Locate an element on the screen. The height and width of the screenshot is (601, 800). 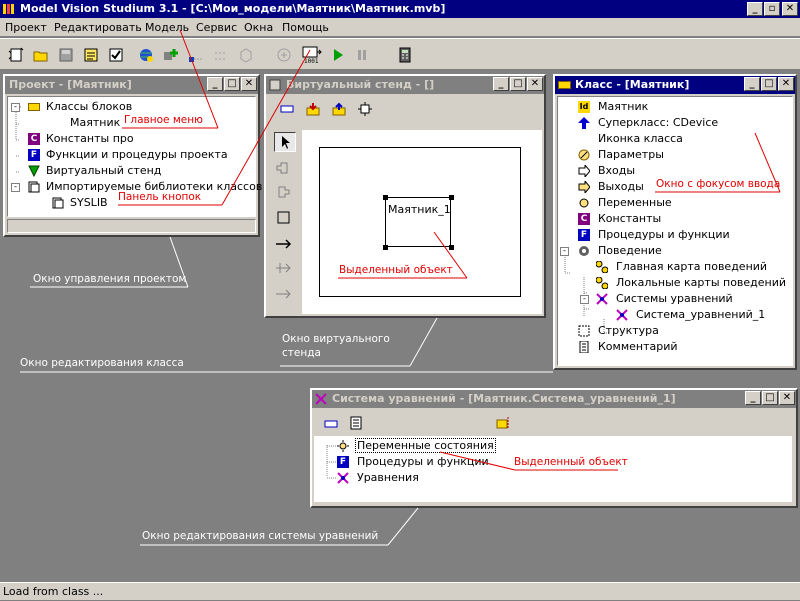
equation-maximize-button: □ is located at coordinates (770, 398).